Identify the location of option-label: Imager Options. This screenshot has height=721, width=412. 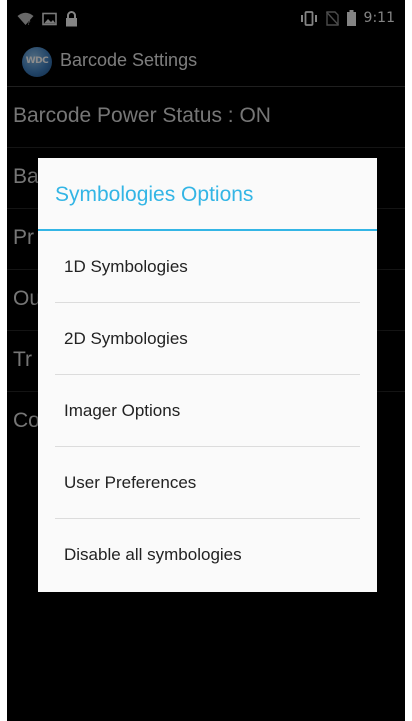
(122, 410).